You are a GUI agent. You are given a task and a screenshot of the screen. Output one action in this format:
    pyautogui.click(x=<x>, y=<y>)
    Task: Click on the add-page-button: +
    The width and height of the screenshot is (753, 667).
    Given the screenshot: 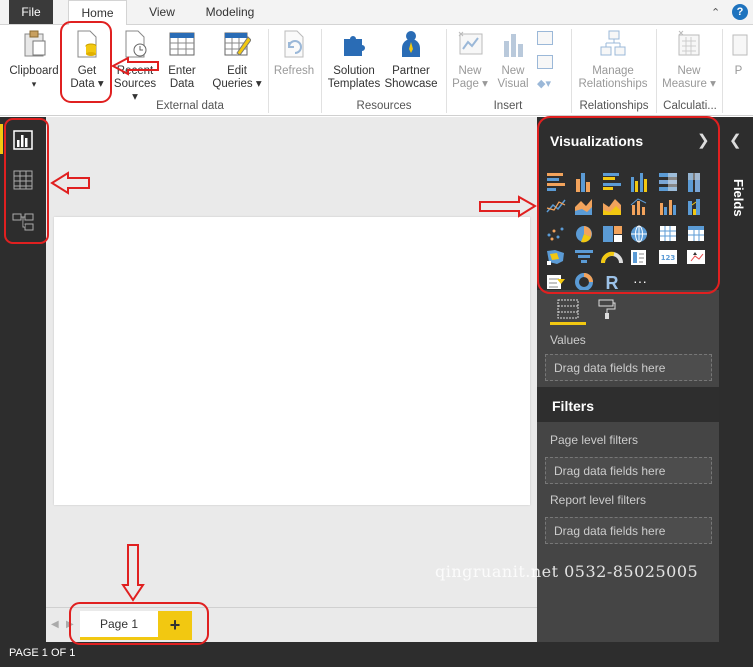 What is the action you would take?
    pyautogui.click(x=175, y=625)
    